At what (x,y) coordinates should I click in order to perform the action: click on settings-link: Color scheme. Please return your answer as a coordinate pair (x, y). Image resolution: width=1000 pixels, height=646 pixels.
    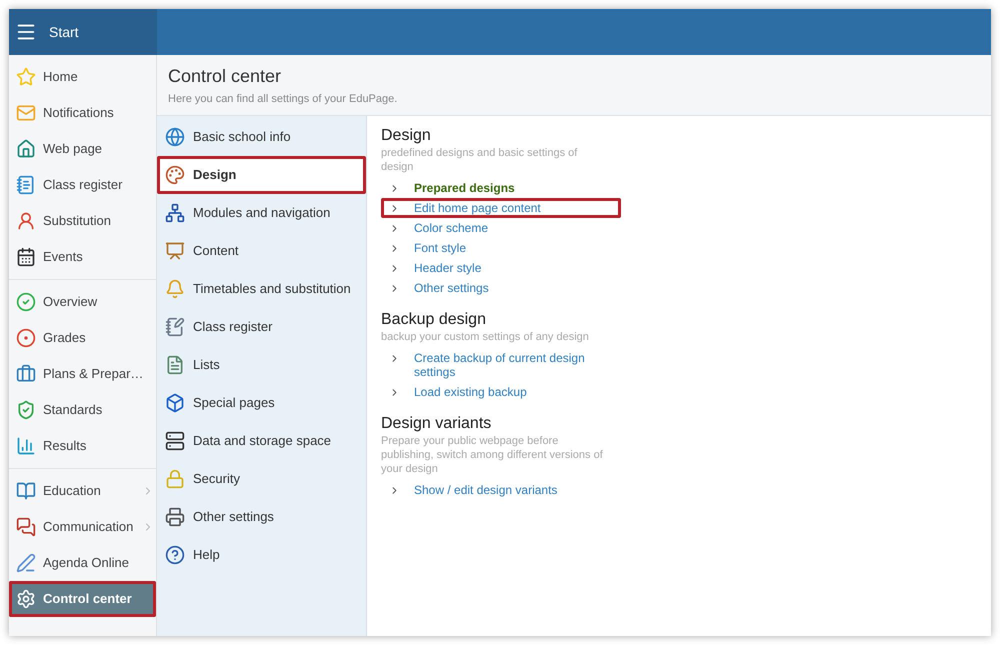
    Looking at the image, I should click on (501, 228).